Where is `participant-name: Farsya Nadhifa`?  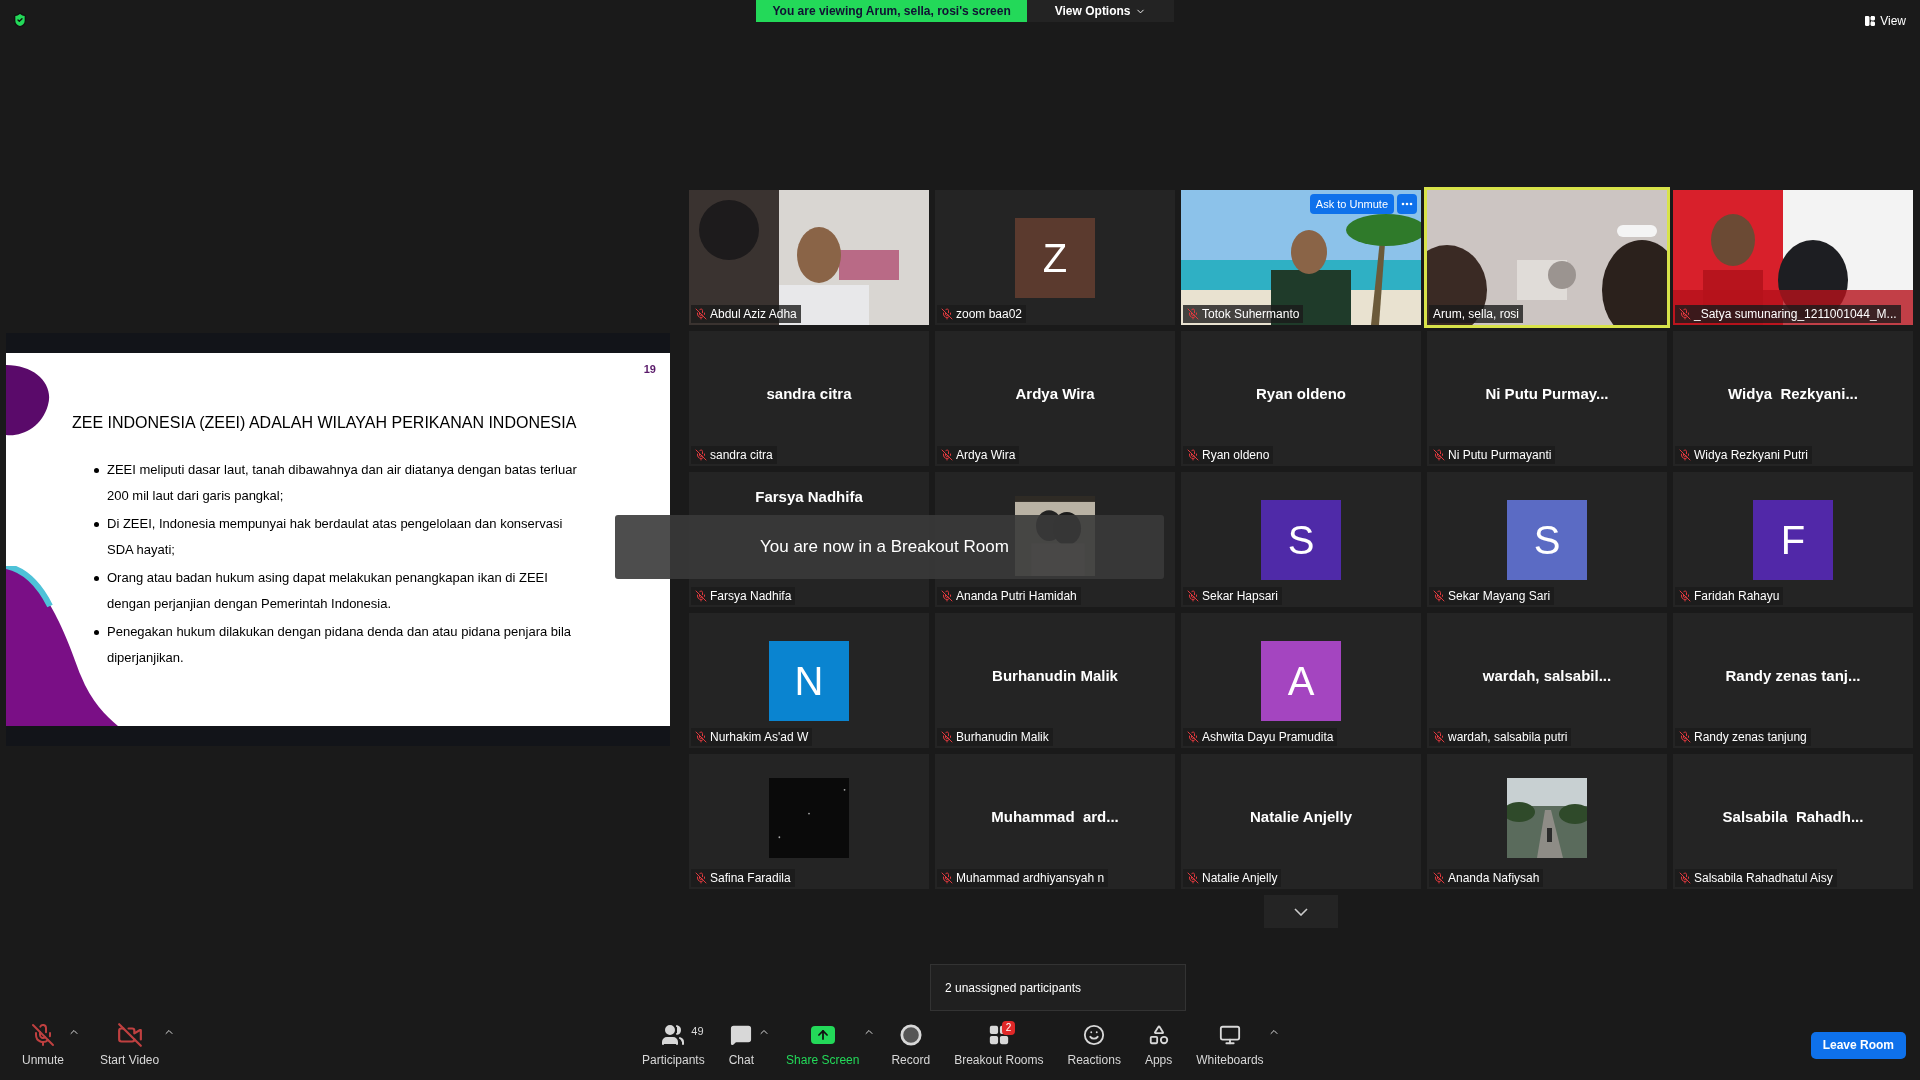
participant-name: Farsya Nadhifa is located at coordinates (809, 497).